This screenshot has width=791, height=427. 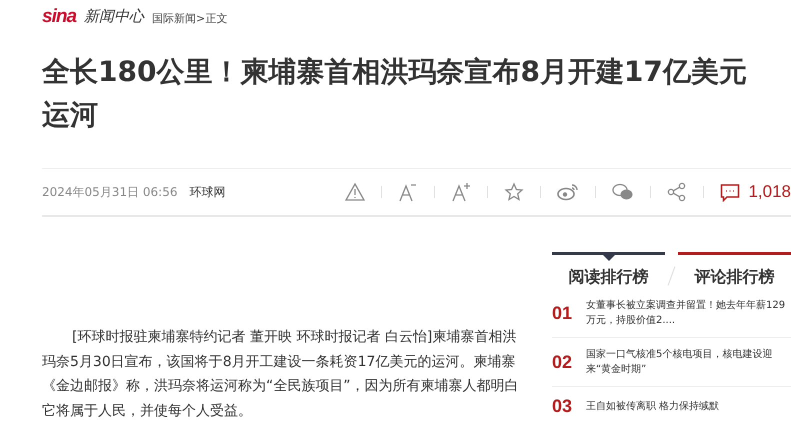 I want to click on ranking-tab: 评论排行榜, so click(x=734, y=270).